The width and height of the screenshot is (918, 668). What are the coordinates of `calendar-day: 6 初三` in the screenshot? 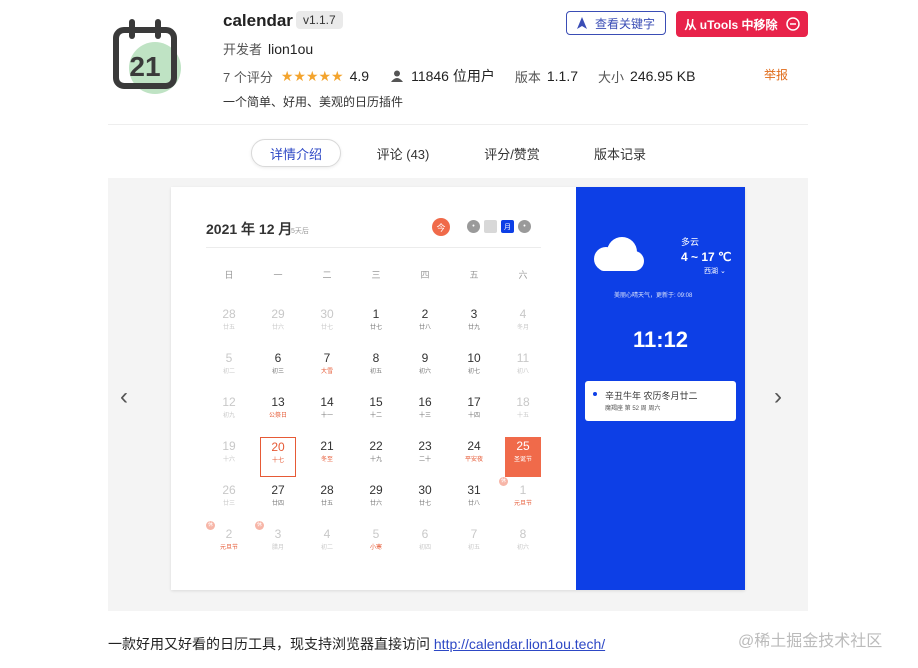 It's located at (278, 369).